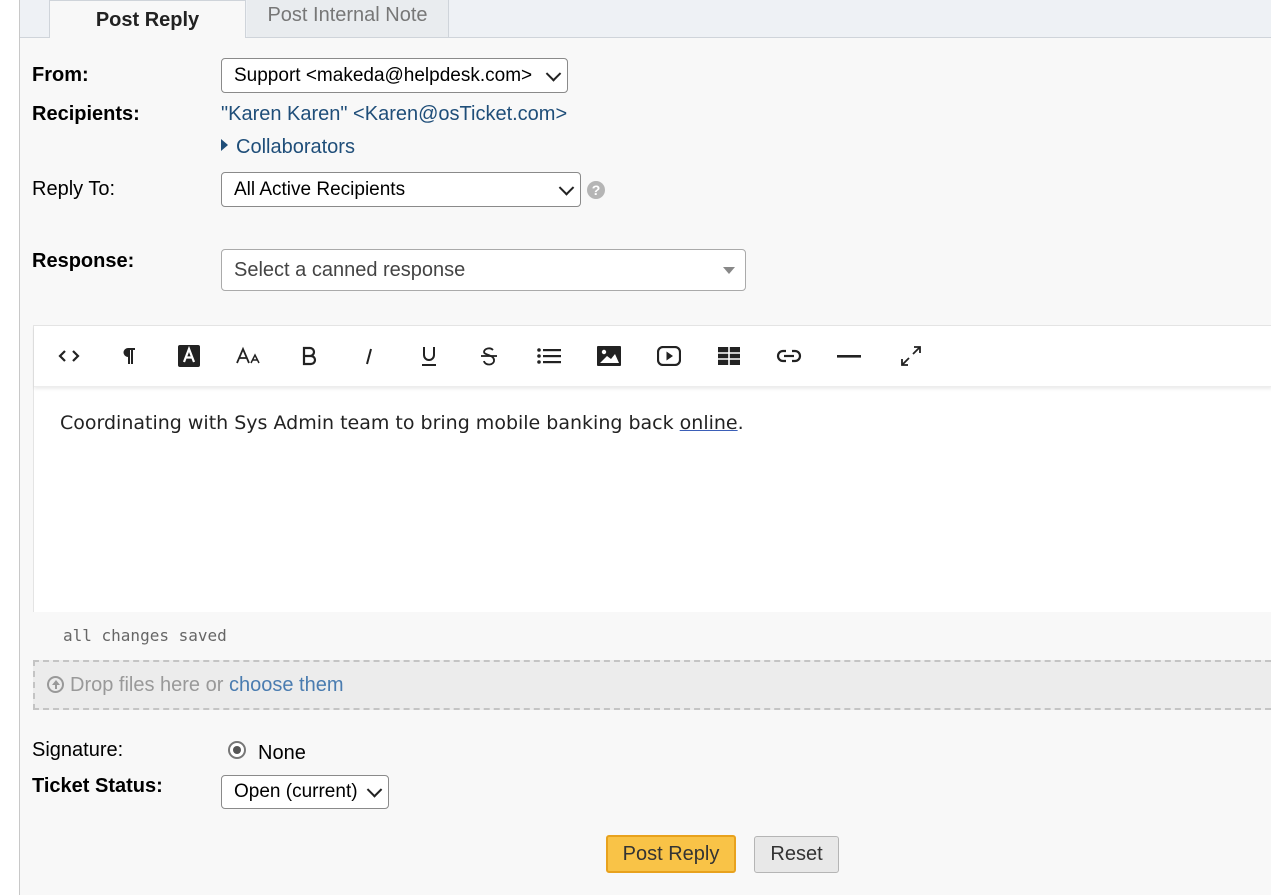 Image resolution: width=1271 pixels, height=895 pixels. Describe the element at coordinates (369, 356) in the screenshot. I see `italic-icon` at that location.